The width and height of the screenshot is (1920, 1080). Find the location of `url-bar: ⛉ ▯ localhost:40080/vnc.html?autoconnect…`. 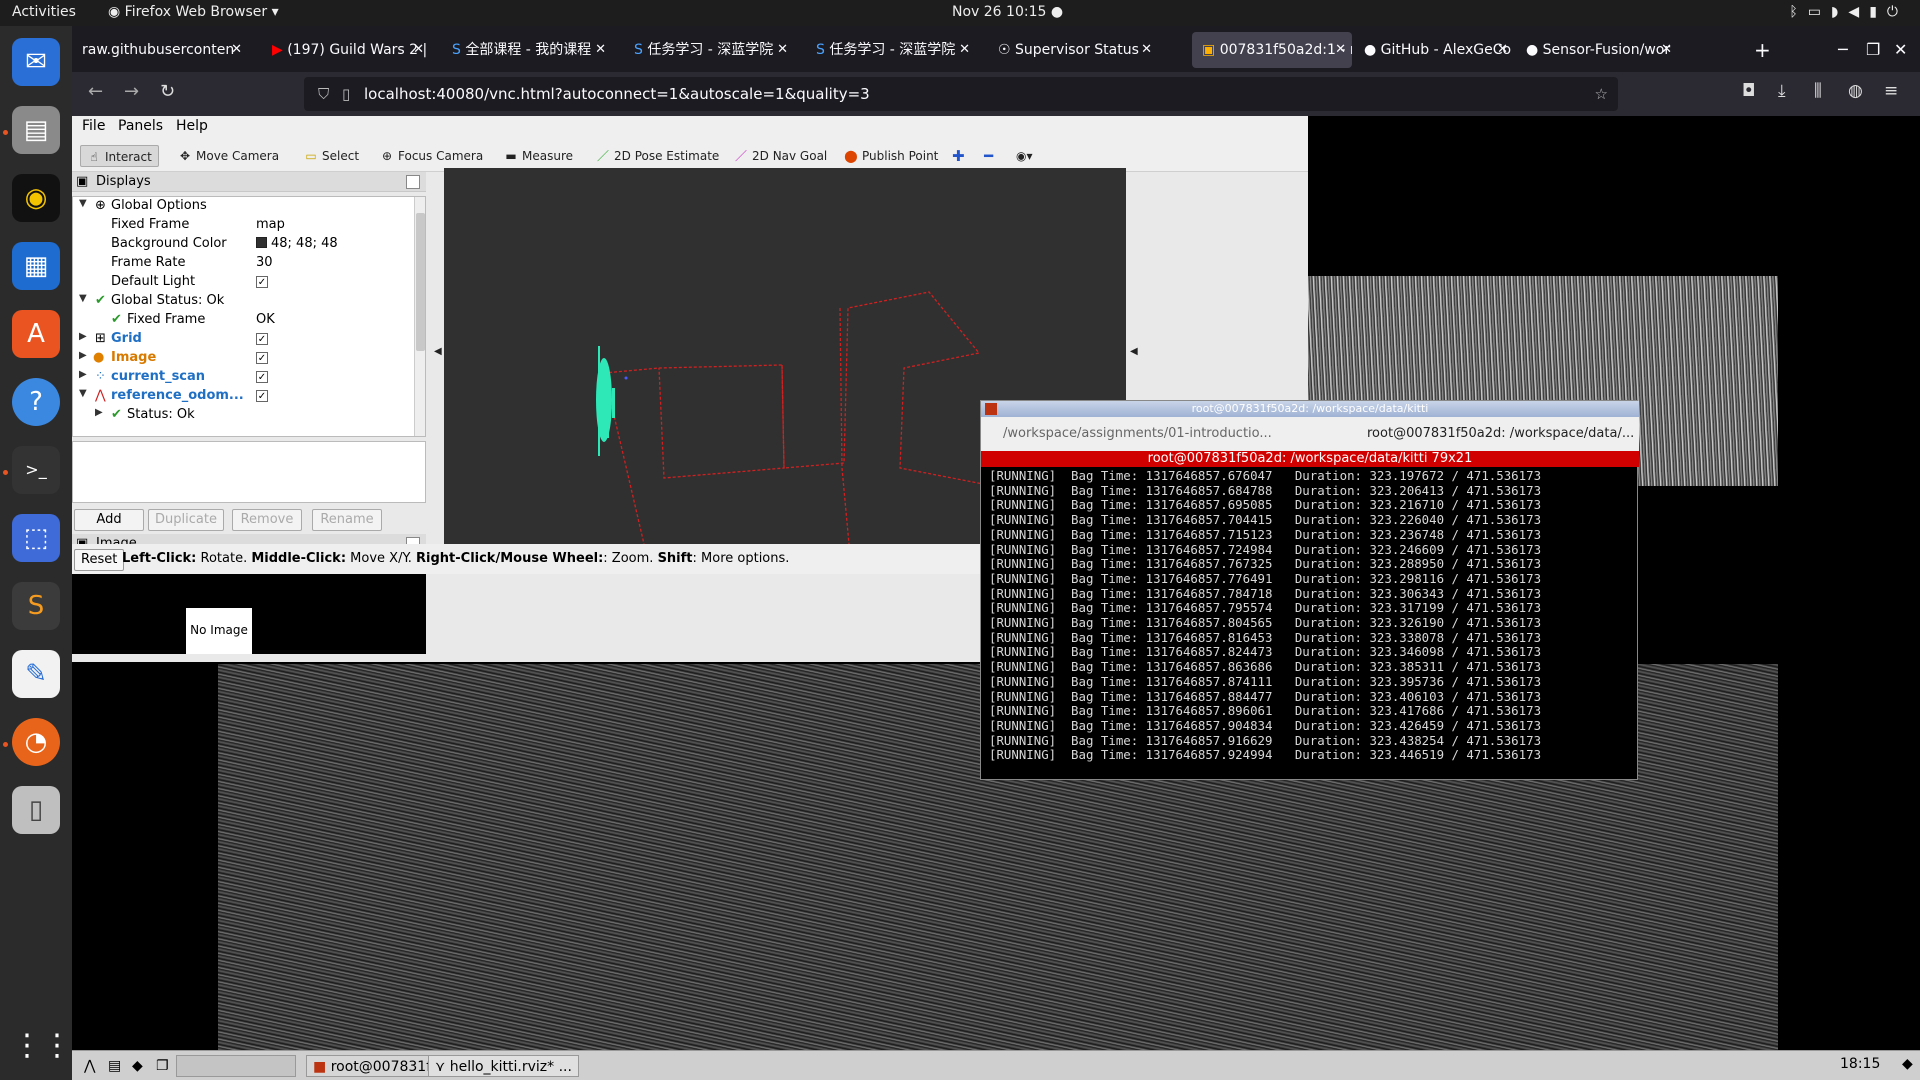

url-bar: ⛉ ▯ localhost:40080/vnc.html?autoconnect… is located at coordinates (961, 94).